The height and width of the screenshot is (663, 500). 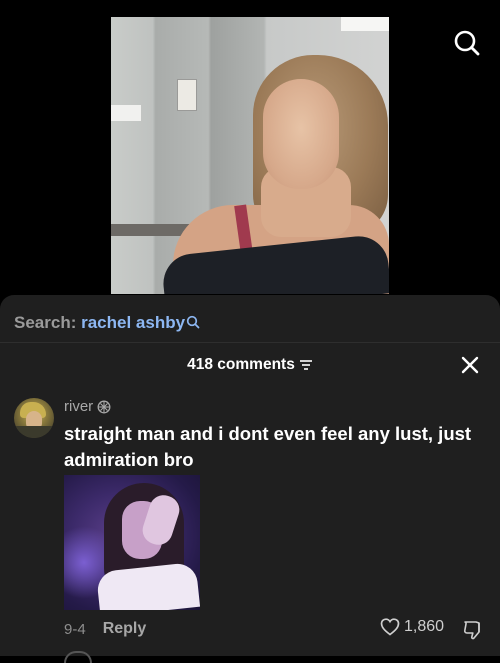 I want to click on search-suggestion: Search: rachel ashby, so click(x=107, y=323).